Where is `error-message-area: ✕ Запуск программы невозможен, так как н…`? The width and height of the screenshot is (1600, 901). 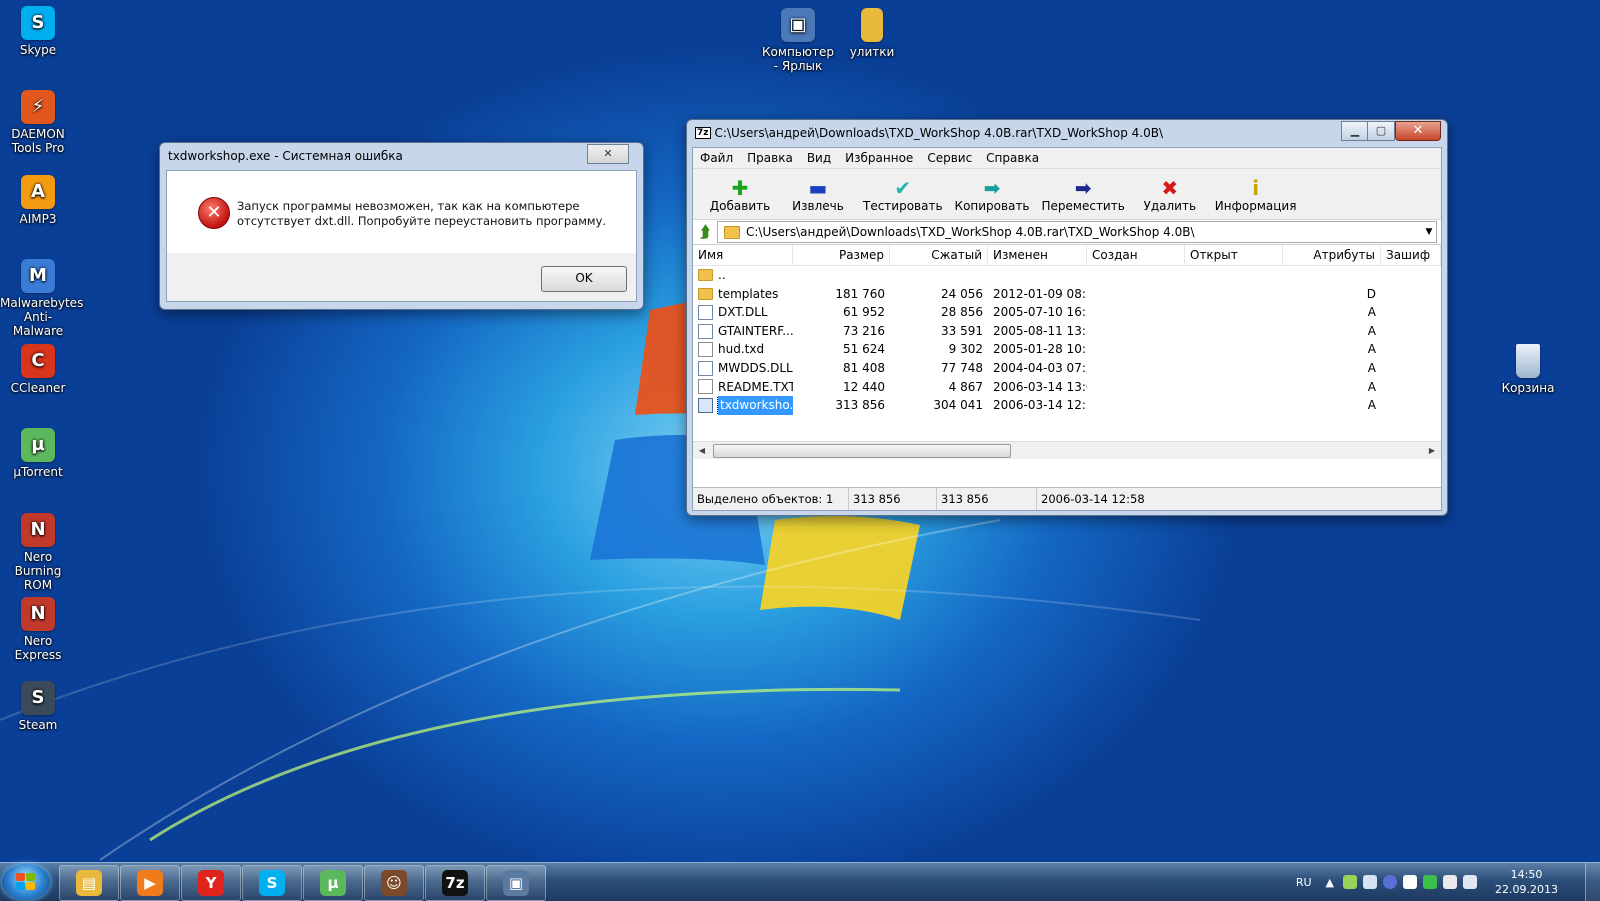 error-message-area: ✕ Запуск программы невозможен, так как н… is located at coordinates (401, 212).